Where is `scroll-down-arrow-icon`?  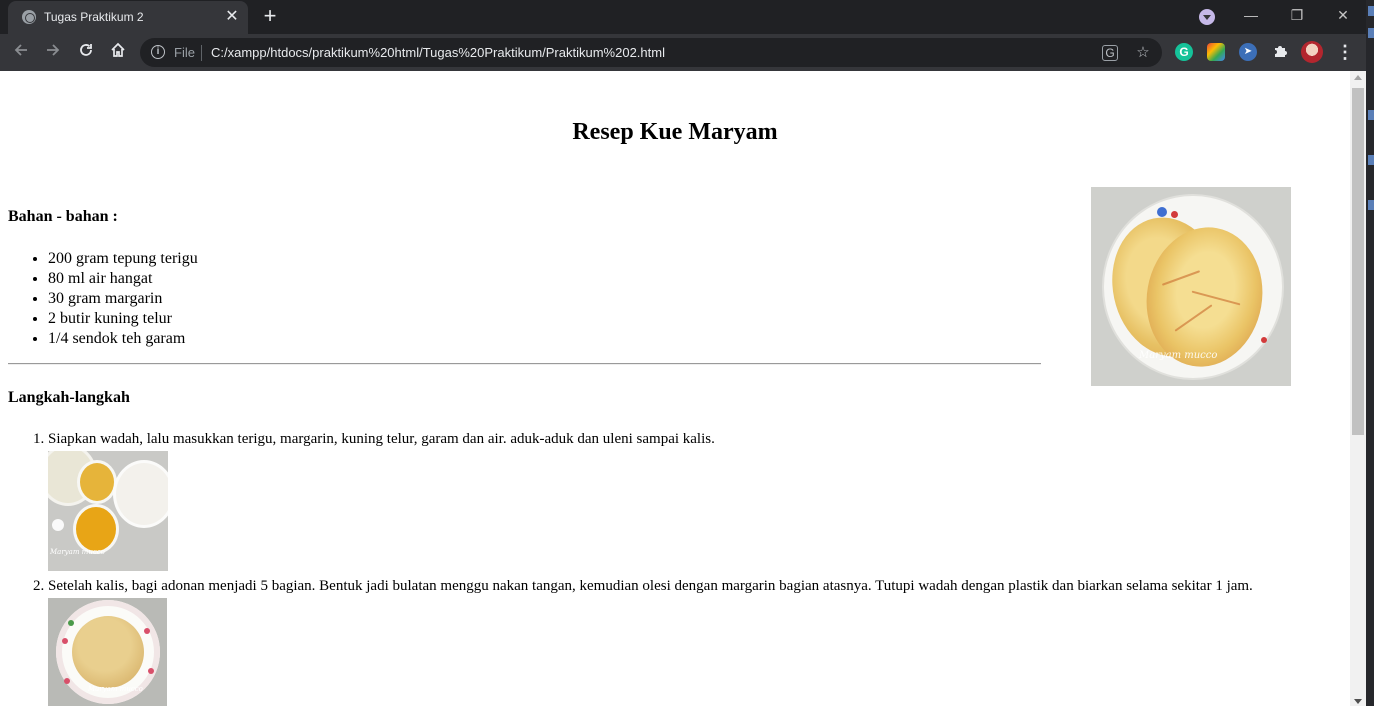 scroll-down-arrow-icon is located at coordinates (1358, 701).